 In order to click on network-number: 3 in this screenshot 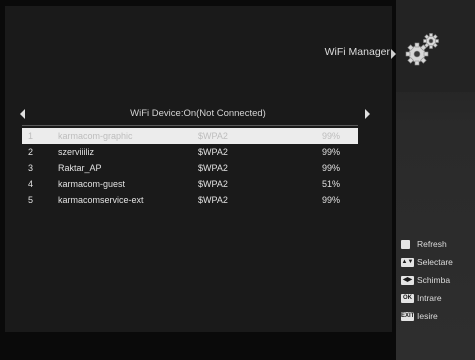, I will do `click(31, 168)`.